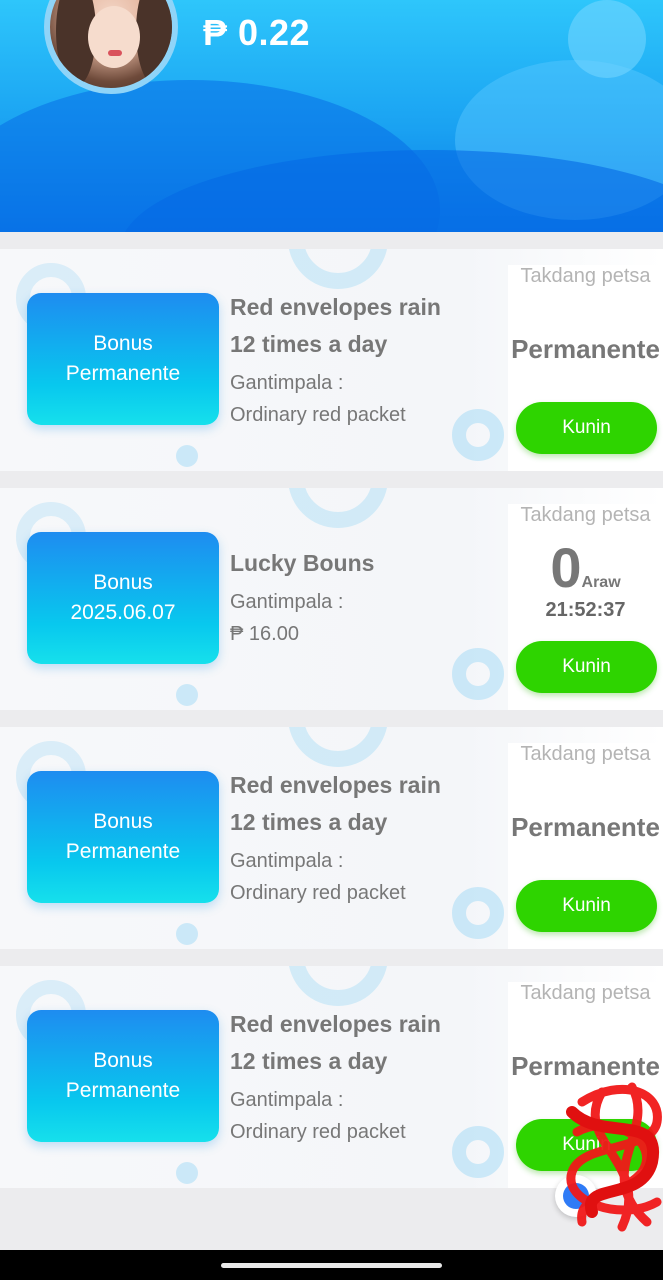 Image resolution: width=663 pixels, height=1280 pixels. What do you see at coordinates (585, 610) in the screenshot?
I see `countdown-time: 21:52:37` at bounding box center [585, 610].